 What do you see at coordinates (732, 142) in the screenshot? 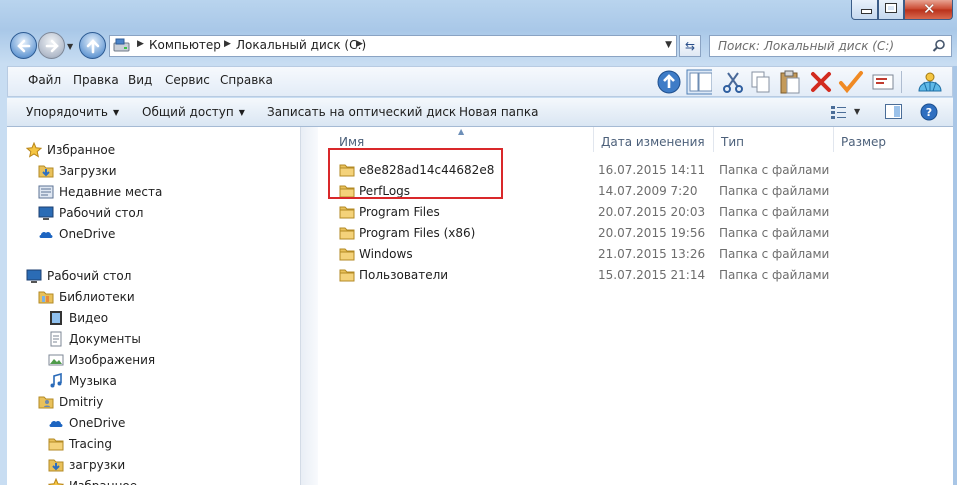
I see `column-type-label: Тип` at bounding box center [732, 142].